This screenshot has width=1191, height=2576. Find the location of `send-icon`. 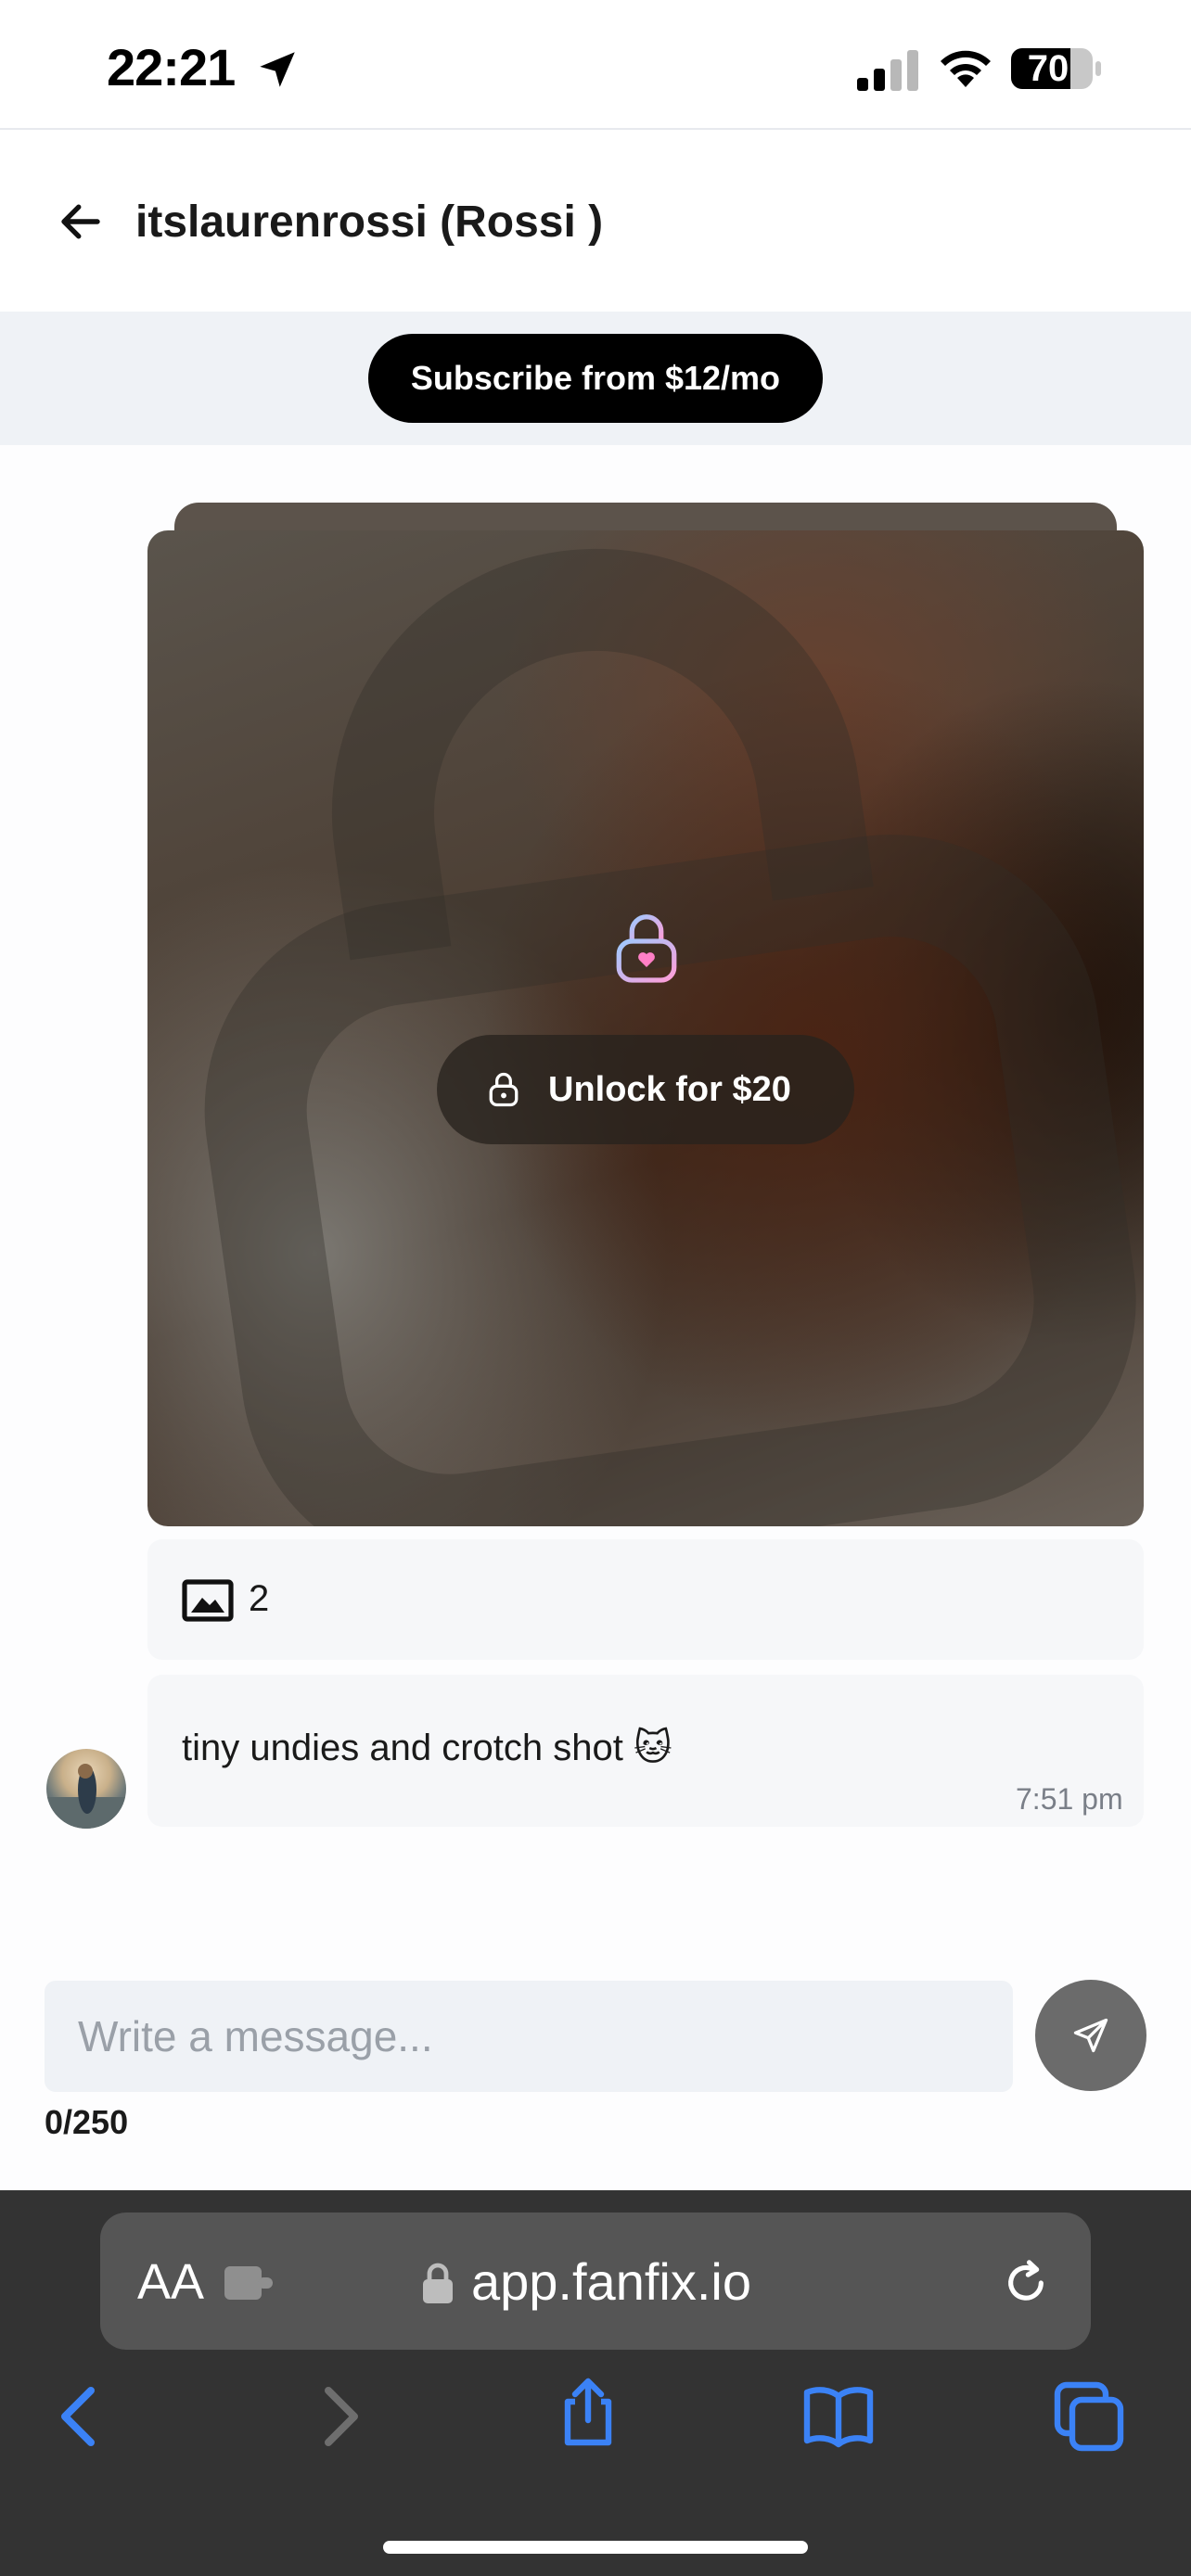

send-icon is located at coordinates (1090, 2035).